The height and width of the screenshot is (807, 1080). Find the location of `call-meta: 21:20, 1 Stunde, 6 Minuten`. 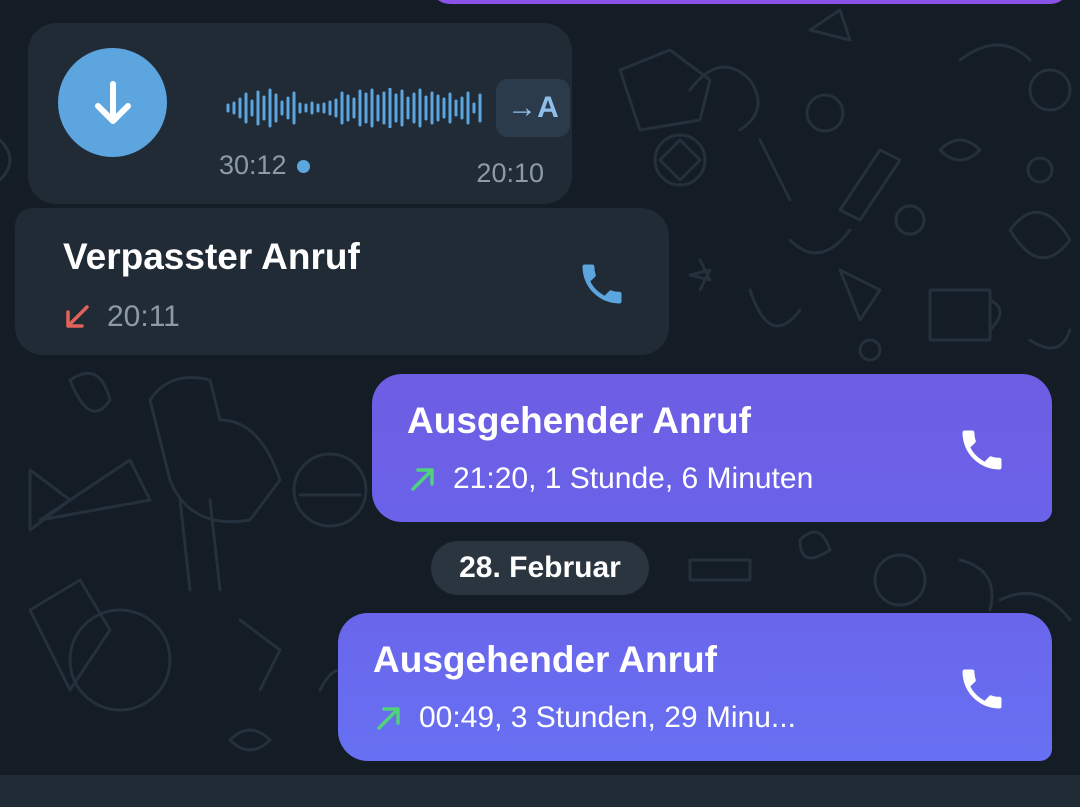

call-meta: 21:20, 1 Stunde, 6 Minuten is located at coordinates (611, 479).